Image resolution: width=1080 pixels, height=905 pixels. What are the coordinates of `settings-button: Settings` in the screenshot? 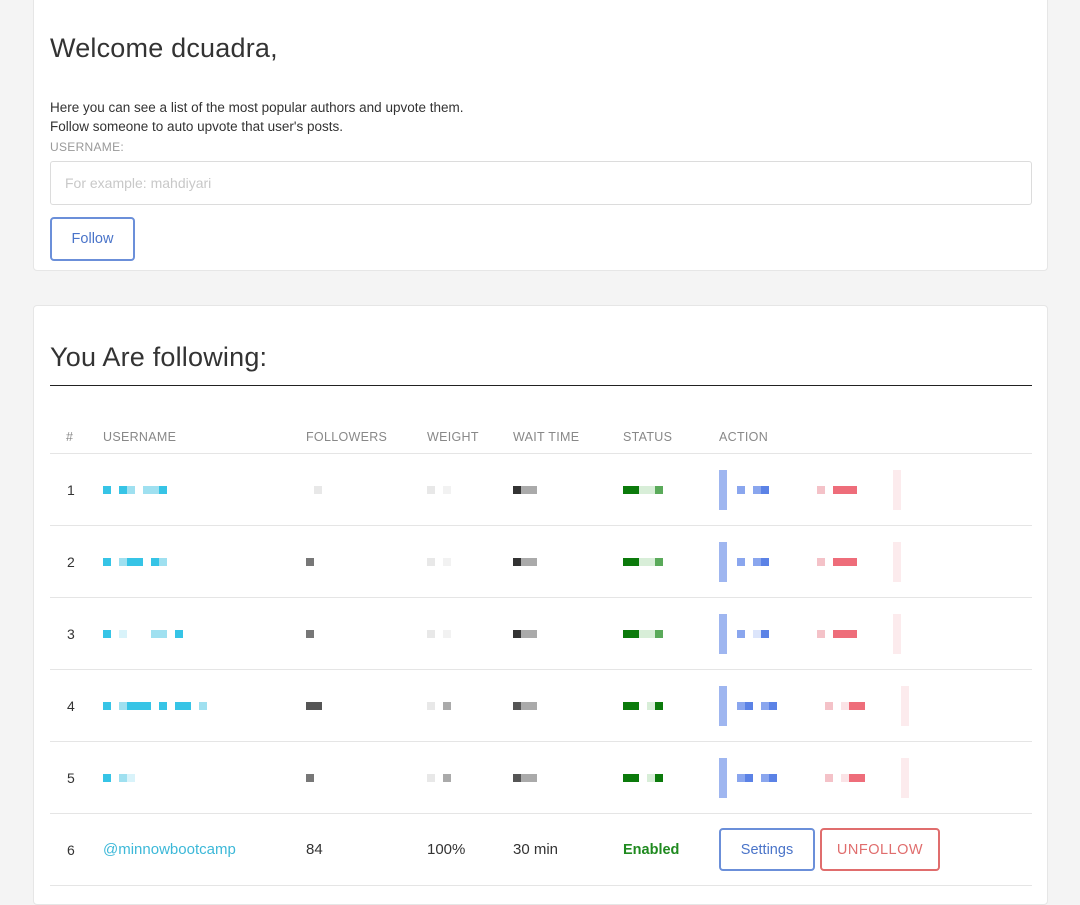 It's located at (767, 849).